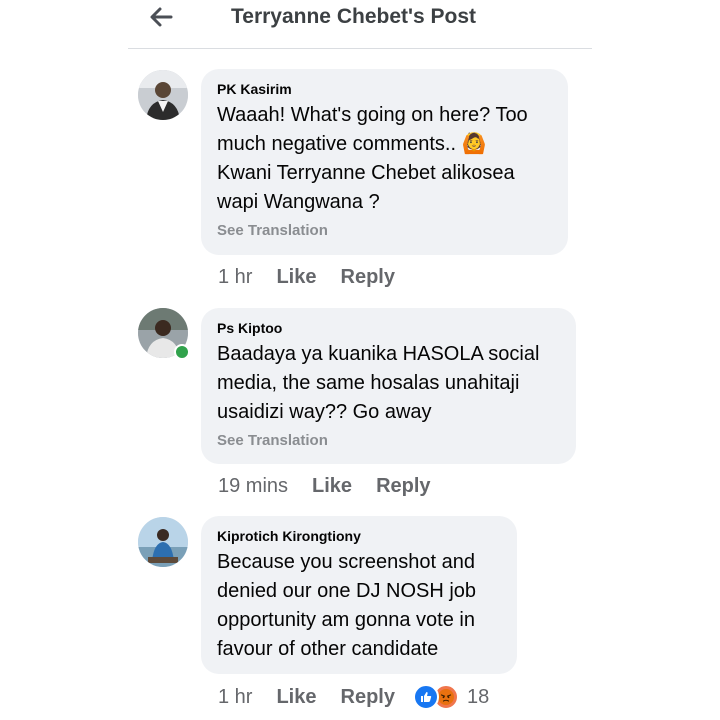 Image resolution: width=720 pixels, height=720 pixels. Describe the element at coordinates (388, 328) in the screenshot. I see `comment-author: Ps Kiptoo` at that location.